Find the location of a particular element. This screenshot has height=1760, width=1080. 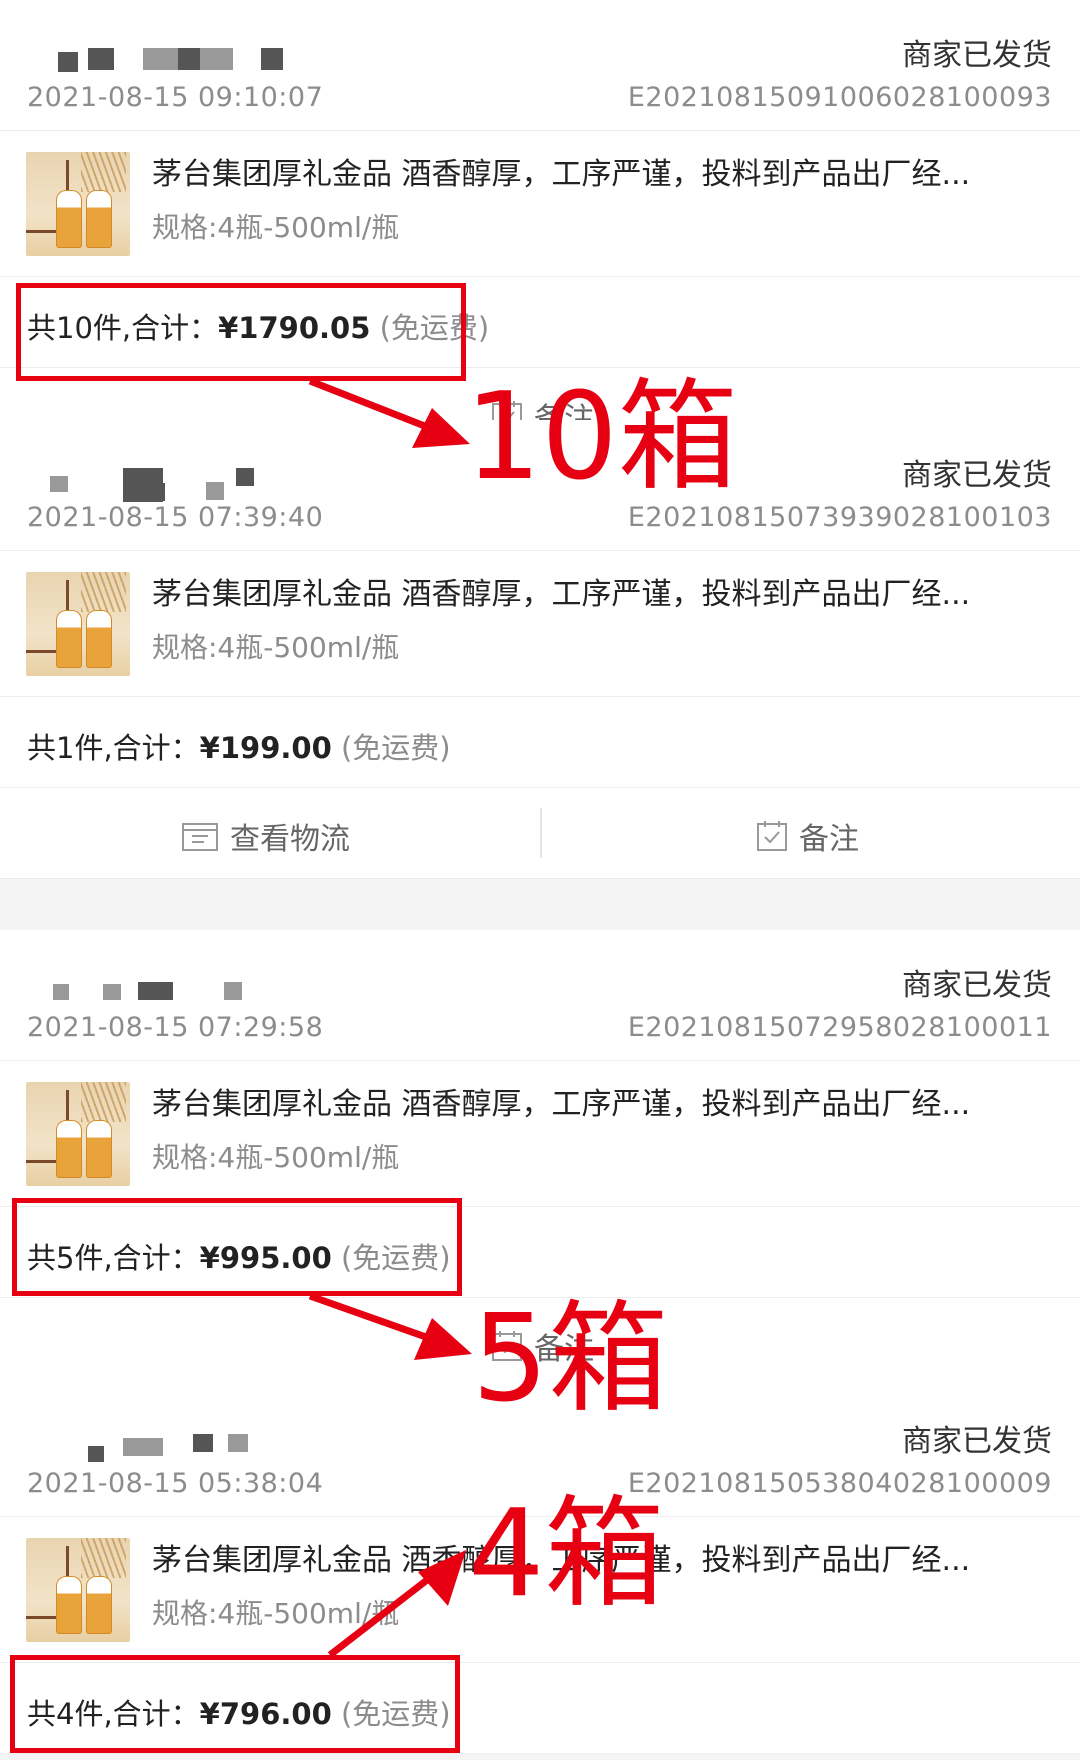

order-actions: 查看物流 备注 is located at coordinates (540, 833).